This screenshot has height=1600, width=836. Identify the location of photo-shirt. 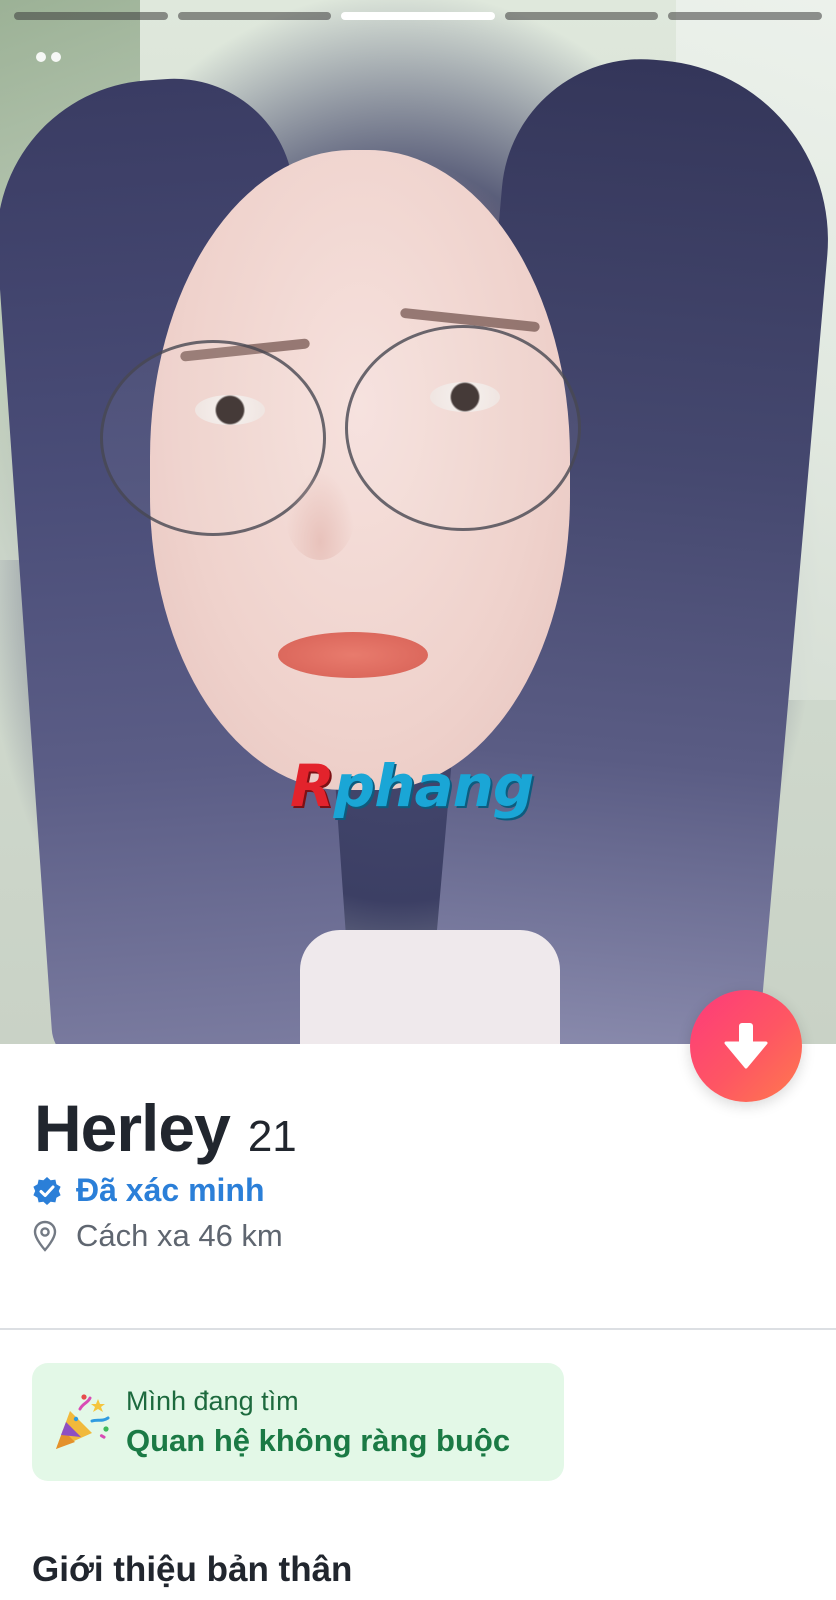
(430, 987).